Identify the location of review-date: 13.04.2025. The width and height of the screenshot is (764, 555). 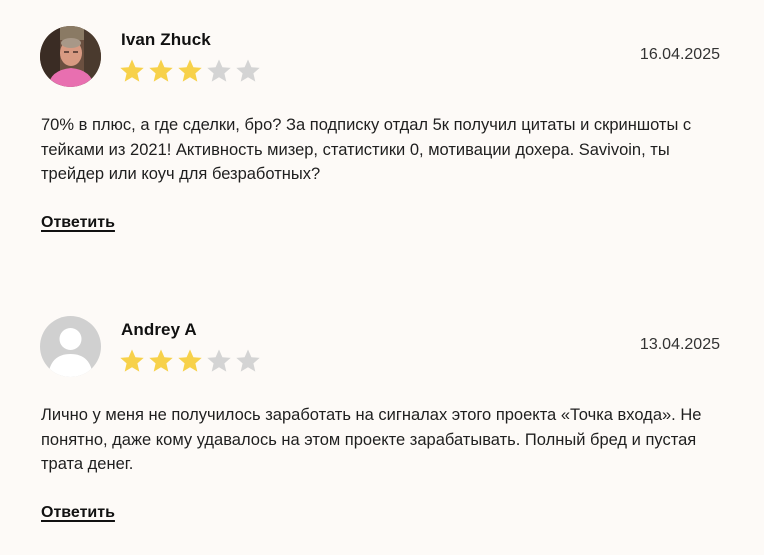
(679, 344).